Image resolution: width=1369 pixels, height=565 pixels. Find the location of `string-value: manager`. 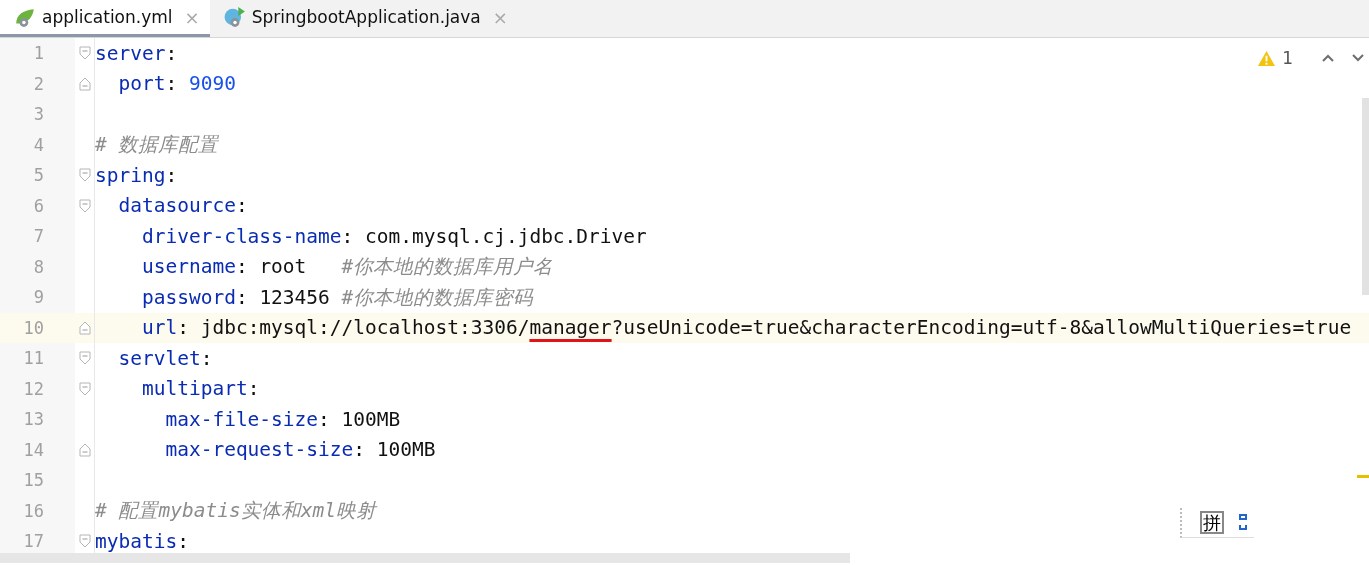

string-value: manager is located at coordinates (570, 328).